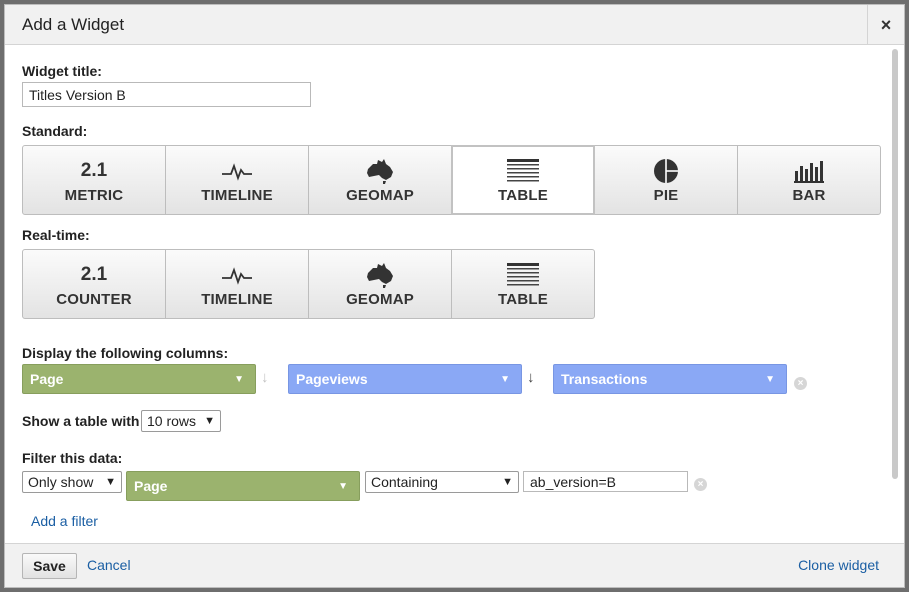 The image size is (909, 592). I want to click on standard-timeline-button: TIMELINE, so click(237, 180).